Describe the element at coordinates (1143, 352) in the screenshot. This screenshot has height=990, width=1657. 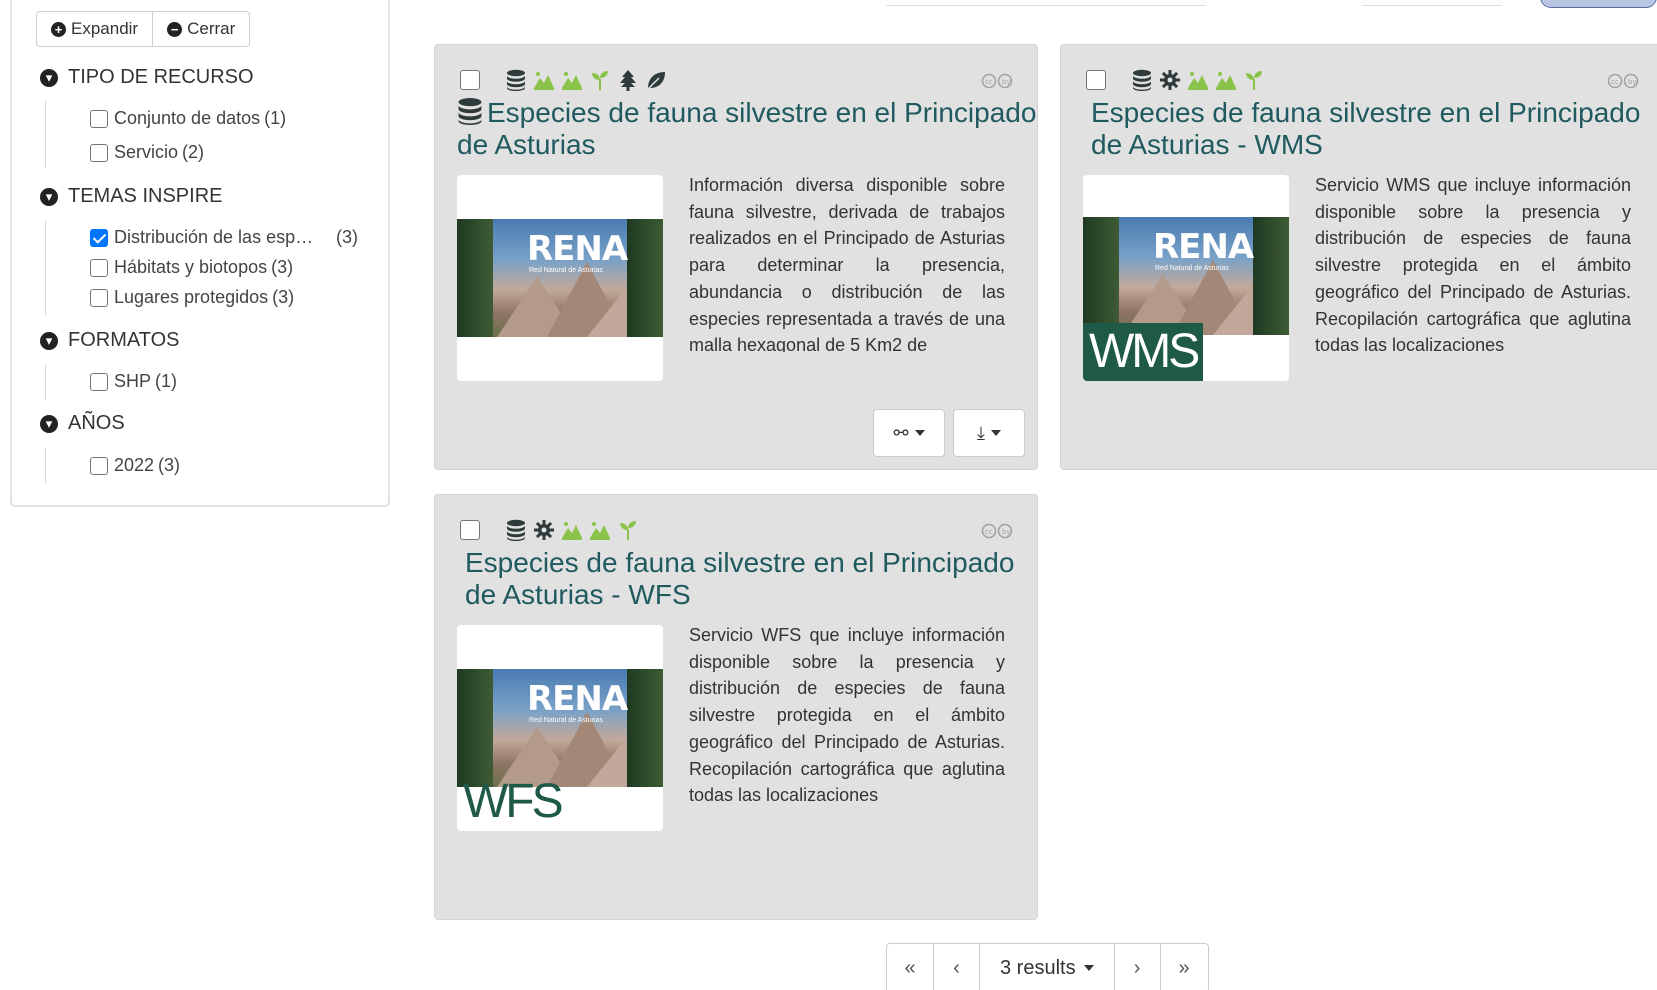
I see `wms-badge: WMS` at that location.